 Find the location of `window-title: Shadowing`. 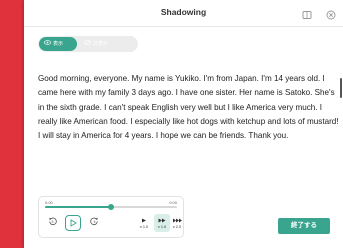

window-title: Shadowing is located at coordinates (183, 12).